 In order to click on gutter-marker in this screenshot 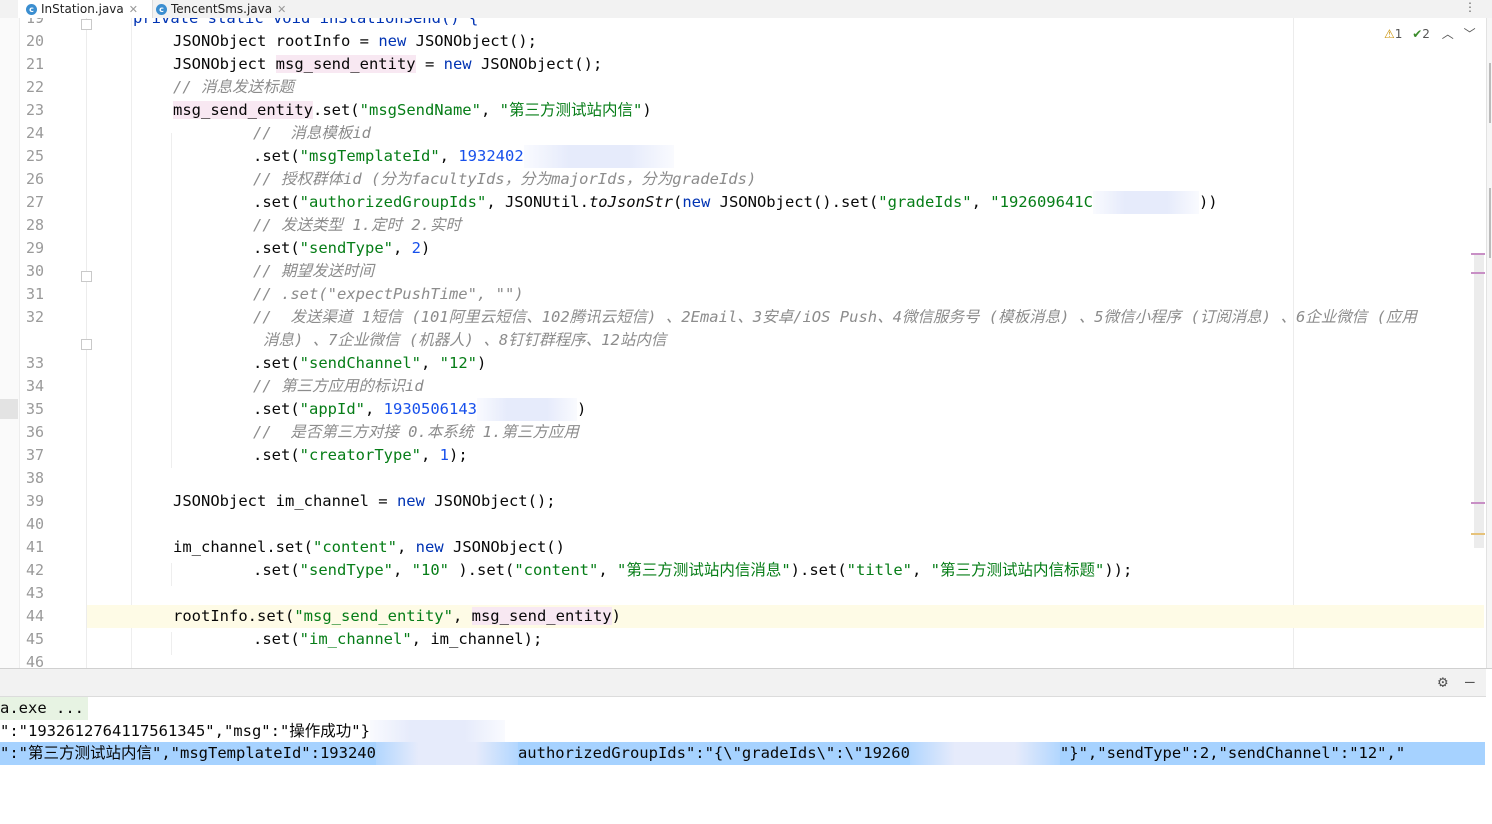, I will do `click(9, 409)`.